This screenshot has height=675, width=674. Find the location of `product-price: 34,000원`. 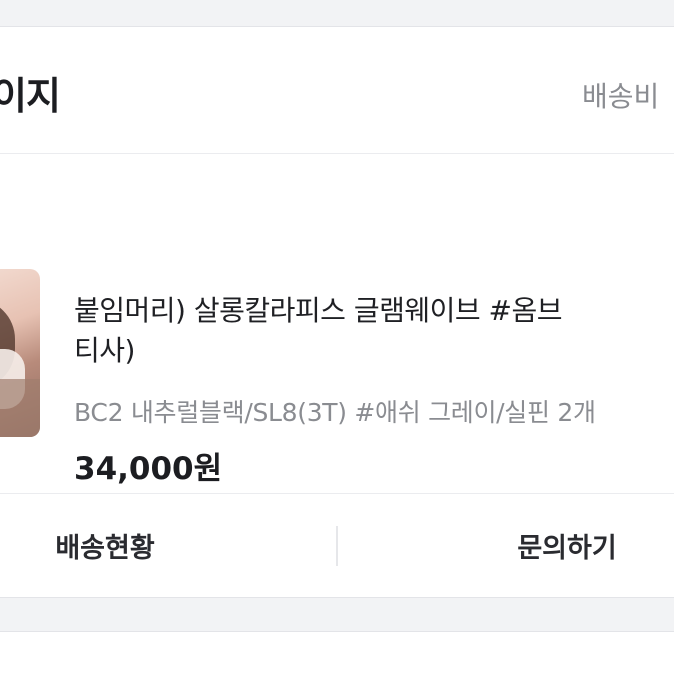

product-price: 34,000원 is located at coordinates (148, 469).